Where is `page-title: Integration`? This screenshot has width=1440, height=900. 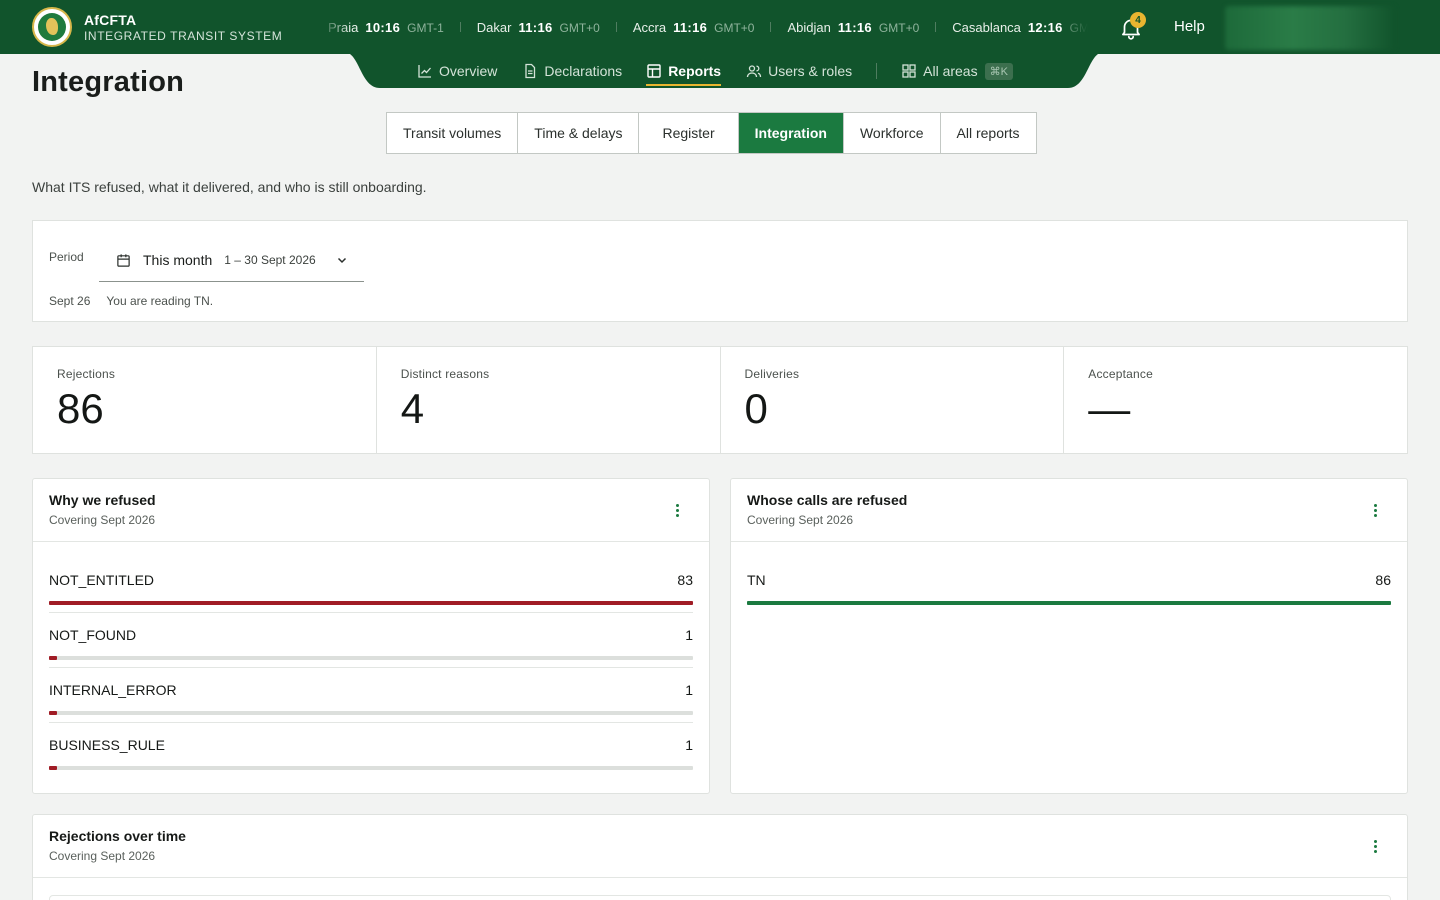 page-title: Integration is located at coordinates (108, 82).